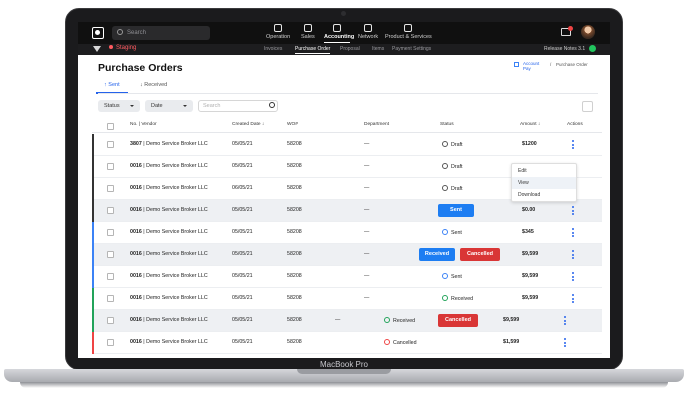 The image size is (688, 404). Describe the element at coordinates (248, 124) in the screenshot. I see `col-created-date: Created Date ↓` at that location.